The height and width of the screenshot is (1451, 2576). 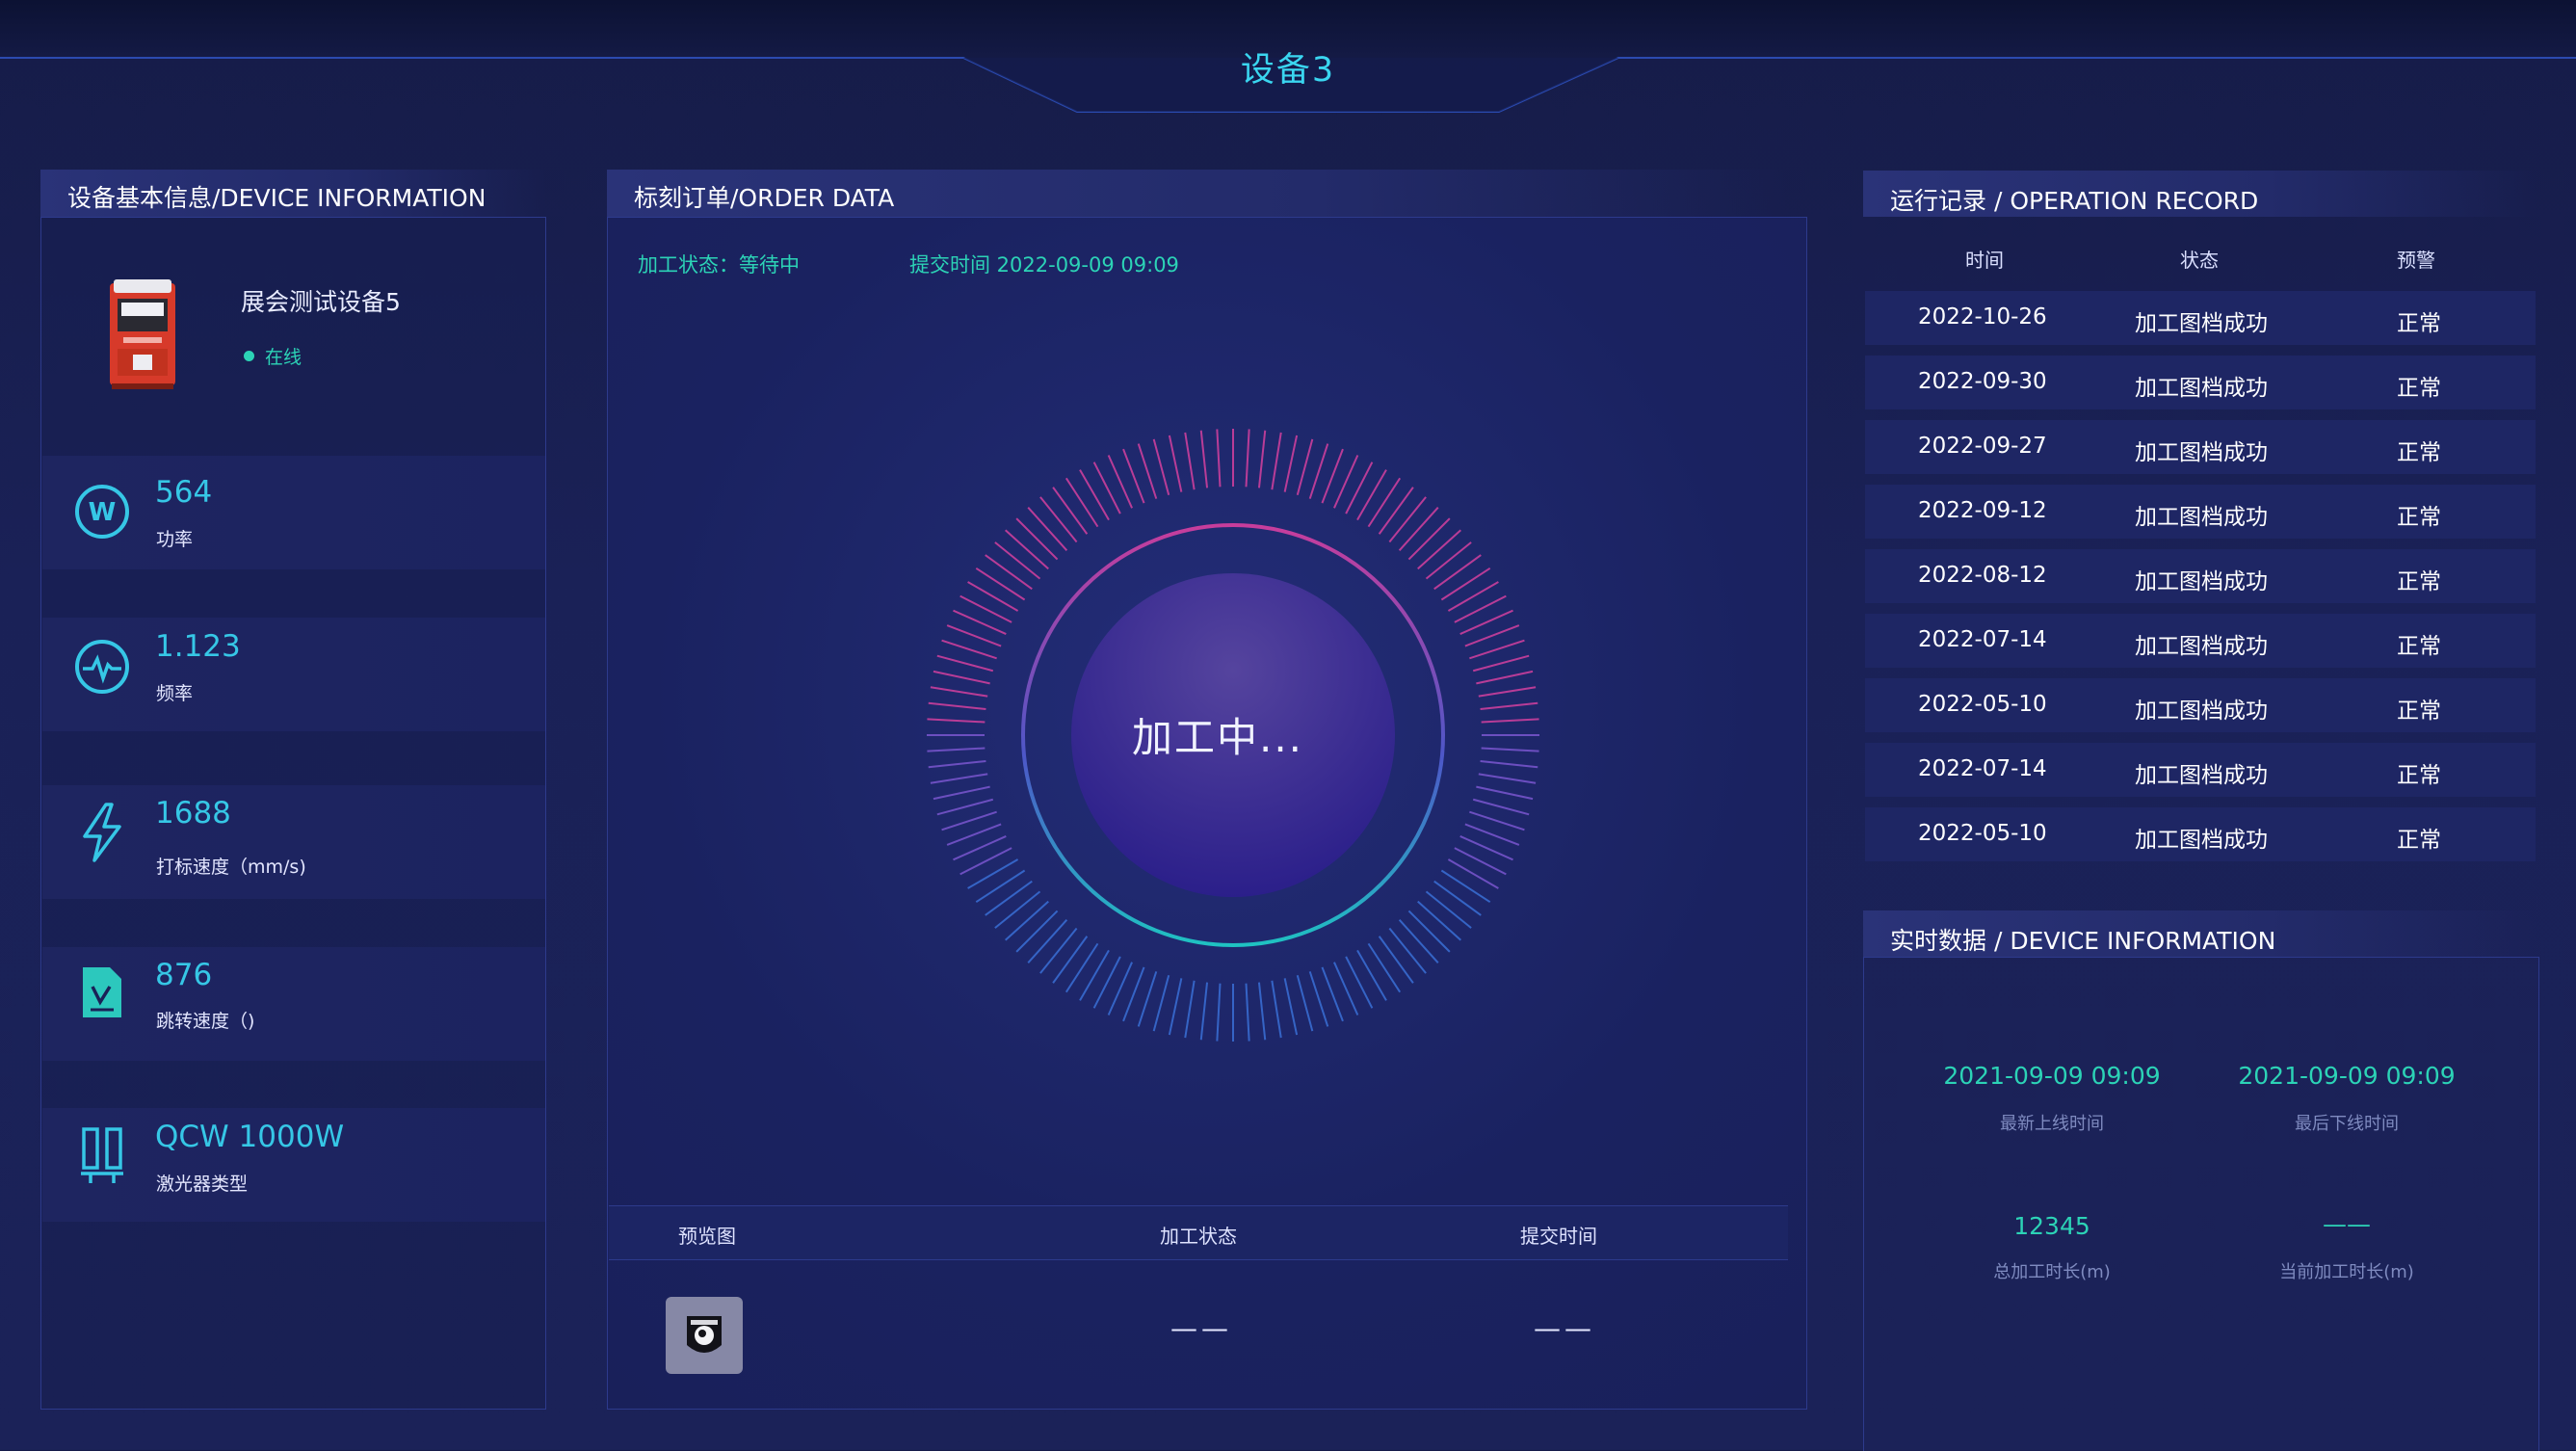 I want to click on order-submit-time-label: 提交时间 2022-09-09 09:09, so click(x=1044, y=265).